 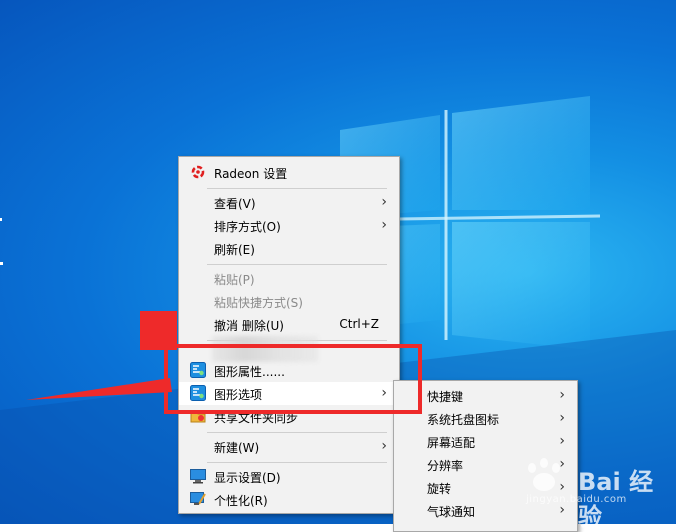 I want to click on display-settings-icon, so click(x=198, y=476).